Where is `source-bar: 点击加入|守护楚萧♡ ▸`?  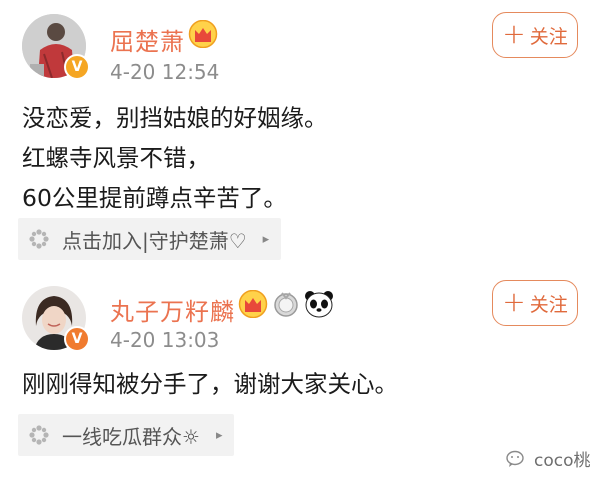 source-bar: 点击加入|守护楚萧♡ ▸ is located at coordinates (150, 239).